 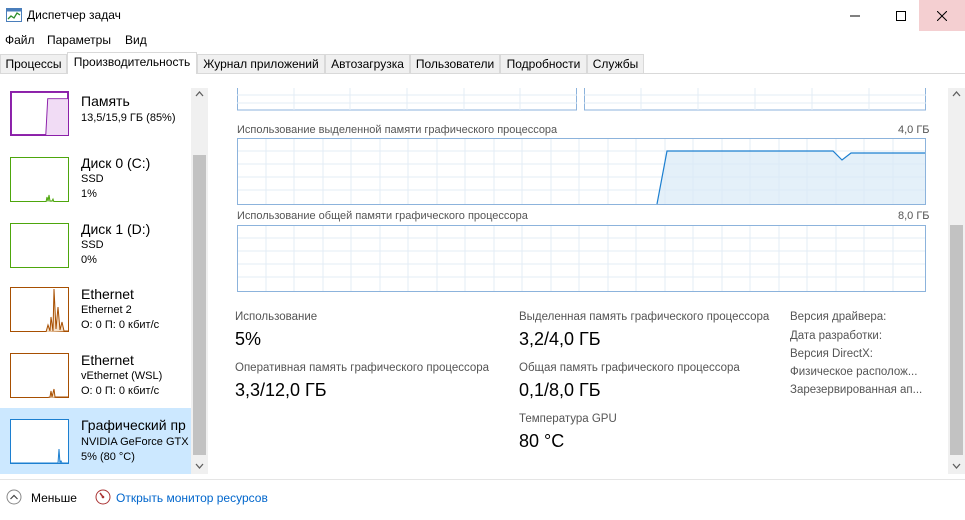 What do you see at coordinates (135, 442) in the screenshot?
I see `device-model: NVIDIA GeForce GTX` at bounding box center [135, 442].